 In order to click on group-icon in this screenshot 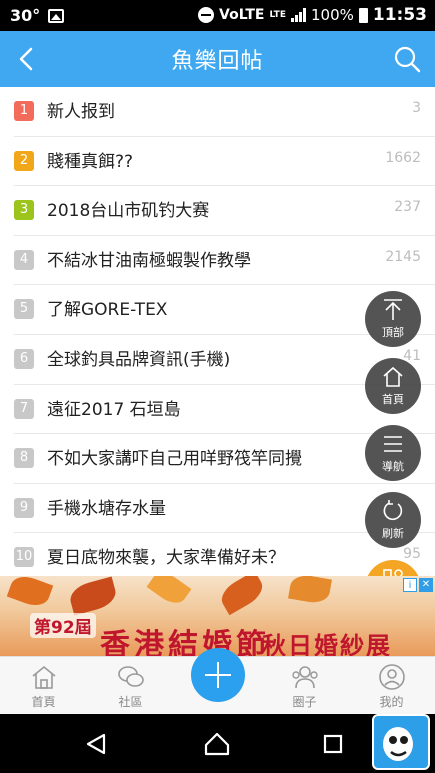, I will do `click(305, 677)`.